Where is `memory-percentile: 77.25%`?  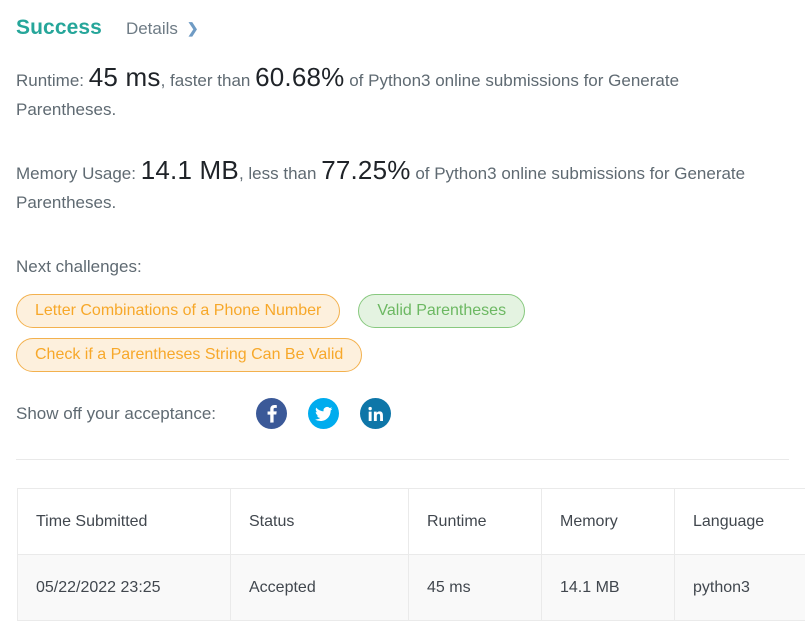
memory-percentile: 77.25% is located at coordinates (366, 170).